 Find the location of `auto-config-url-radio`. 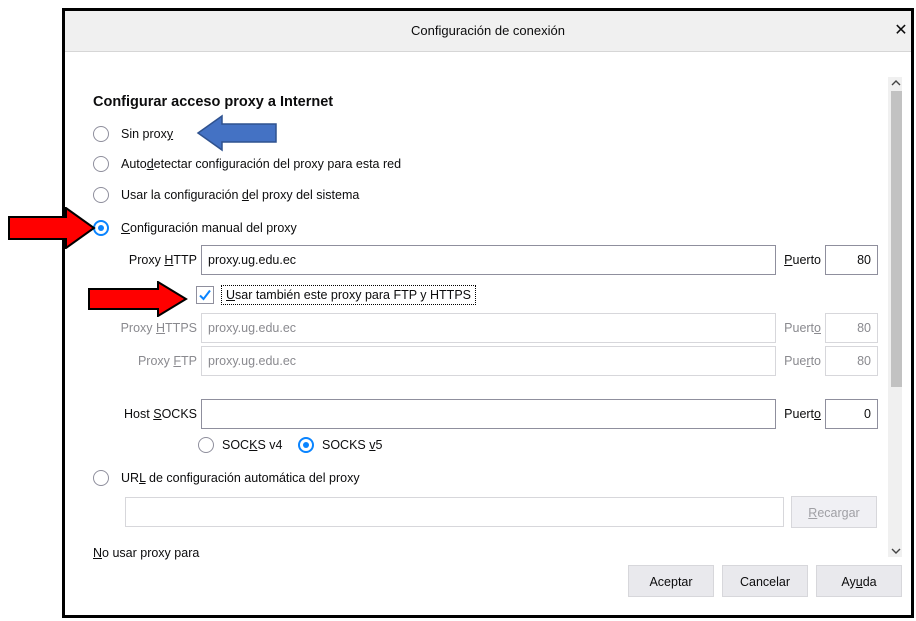

auto-config-url-radio is located at coordinates (101, 478).